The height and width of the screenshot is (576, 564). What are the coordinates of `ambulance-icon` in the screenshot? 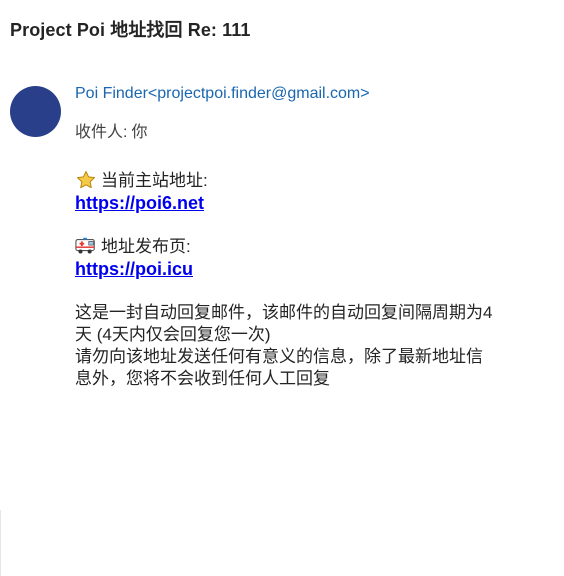 It's located at (85, 245).